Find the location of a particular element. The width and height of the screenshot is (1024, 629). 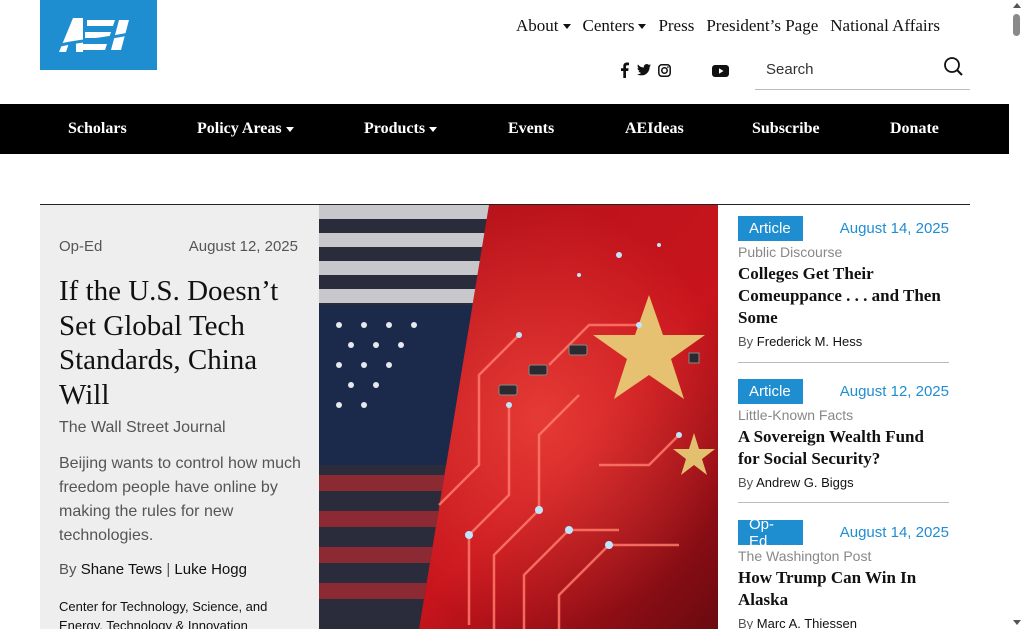

article-type-badge: Op-Ed is located at coordinates (770, 533).